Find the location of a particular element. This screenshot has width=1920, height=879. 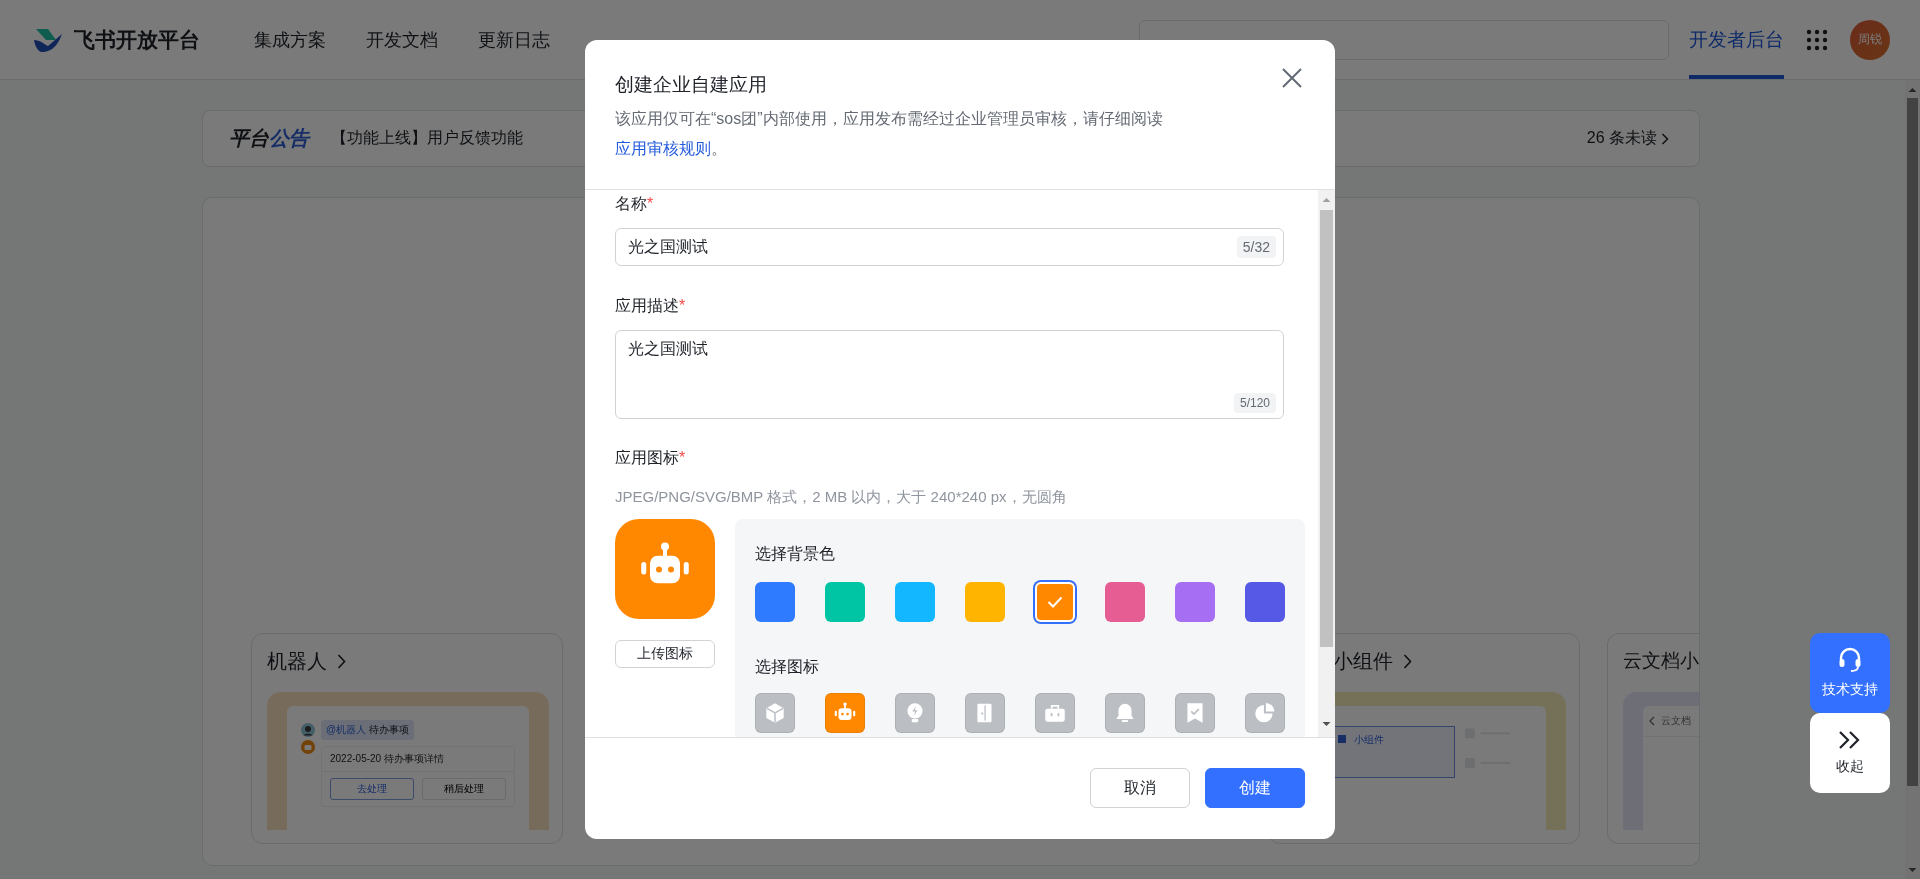

logo-text: 飞书开放平台 is located at coordinates (137, 39).